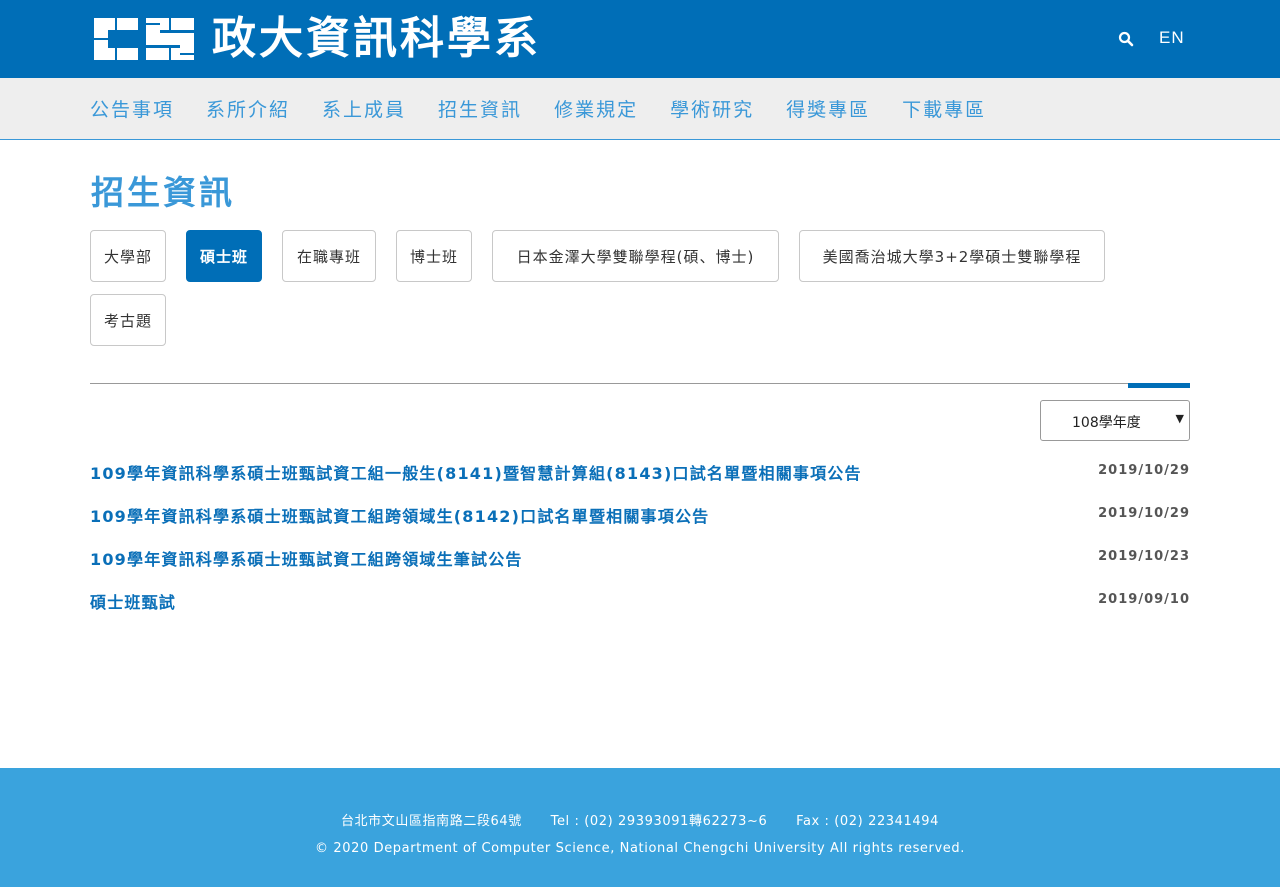  What do you see at coordinates (640, 109) in the screenshot?
I see `main-navigation: 公告事項 系所介紹 系上成員 招生資訊 修業規定 學術研究 得獎專區 下載專區` at bounding box center [640, 109].